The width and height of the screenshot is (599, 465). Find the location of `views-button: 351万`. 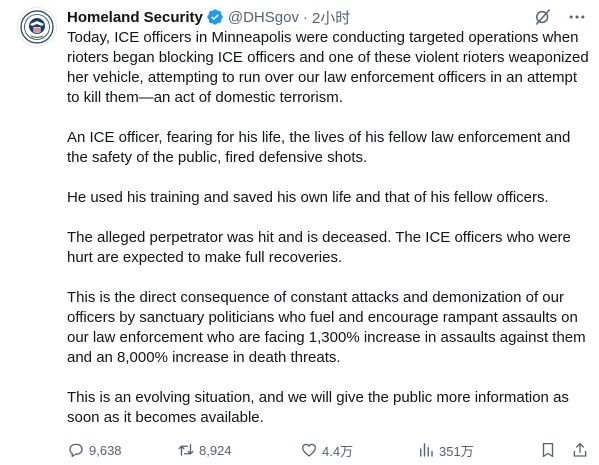

views-button: 351万 is located at coordinates (445, 450).